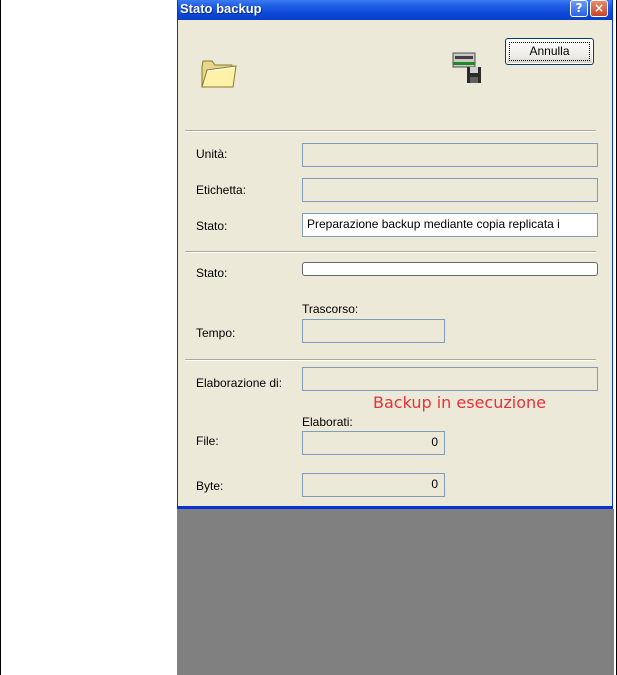 This screenshot has width=617, height=675. I want to click on file-count-field: 0, so click(373, 443).